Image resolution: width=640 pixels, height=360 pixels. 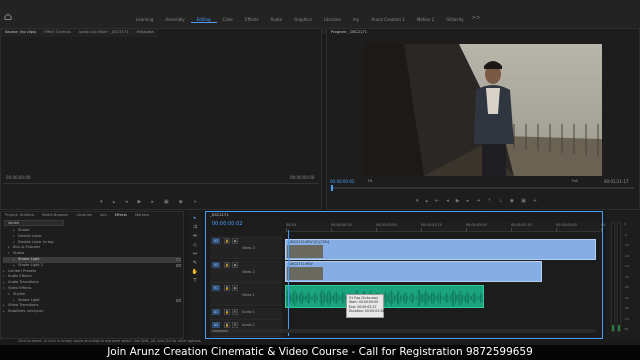 What do you see at coordinates (195, 227) in the screenshot?
I see `track-select-tool-icon: ⇉` at bounding box center [195, 227].